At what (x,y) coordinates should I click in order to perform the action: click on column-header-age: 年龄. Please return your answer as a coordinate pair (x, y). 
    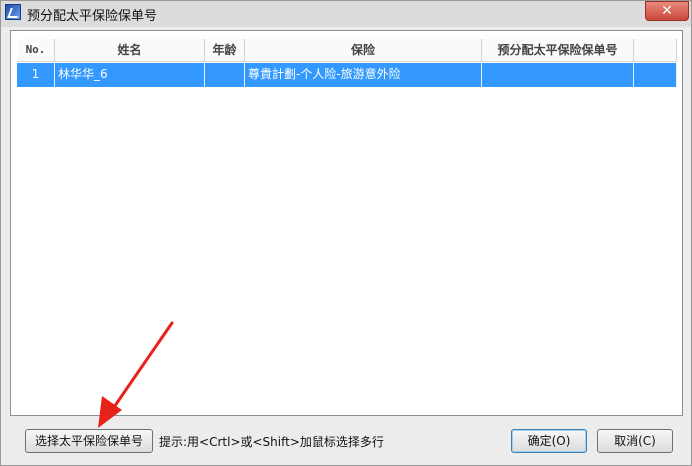
    Looking at the image, I should click on (225, 50).